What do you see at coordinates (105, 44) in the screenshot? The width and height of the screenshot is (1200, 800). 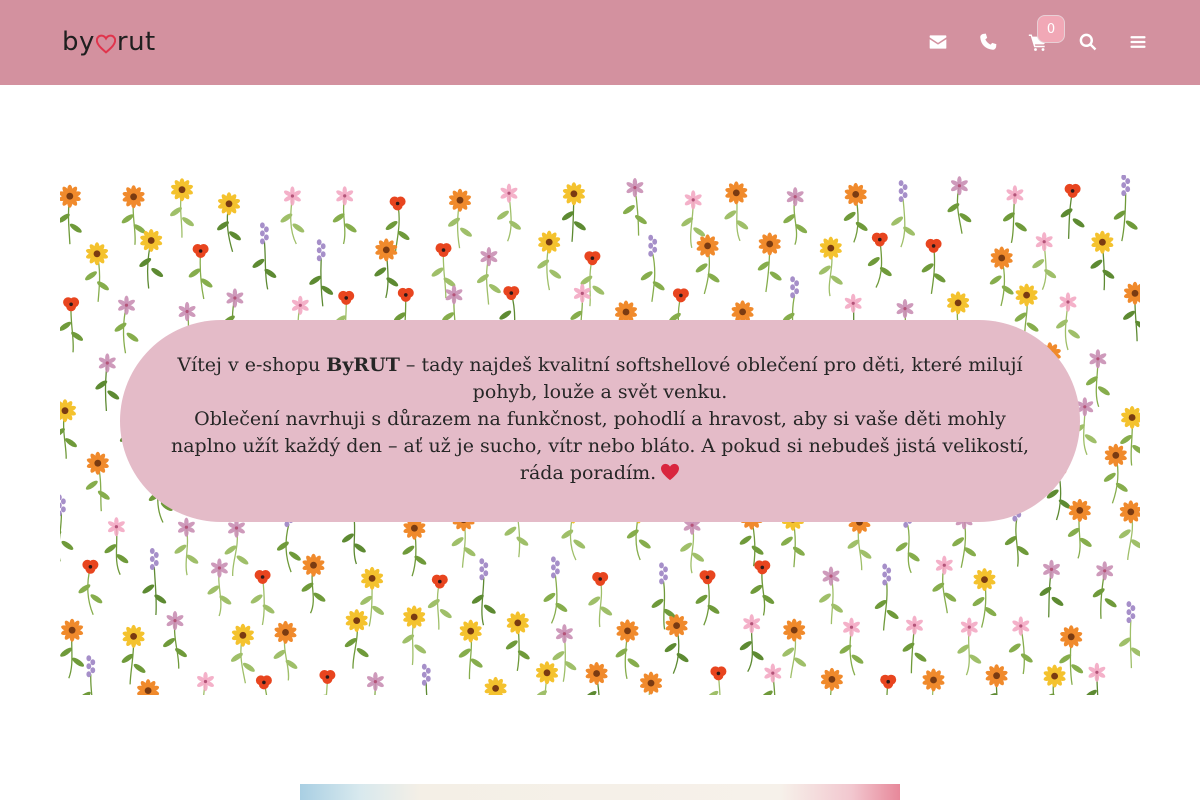 I see `logo-heart-icon` at bounding box center [105, 44].